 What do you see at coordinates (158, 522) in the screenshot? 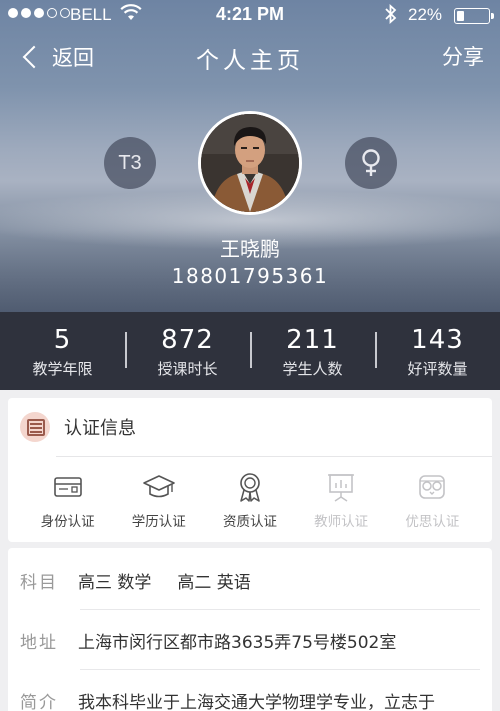
I see `cert-label: 学历认证` at bounding box center [158, 522].